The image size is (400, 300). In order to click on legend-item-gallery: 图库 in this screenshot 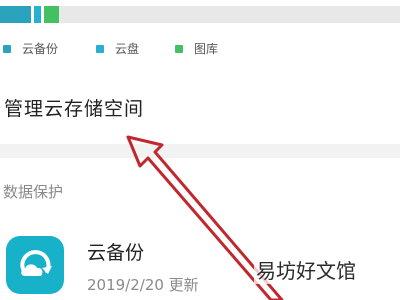, I will do `click(196, 48)`.